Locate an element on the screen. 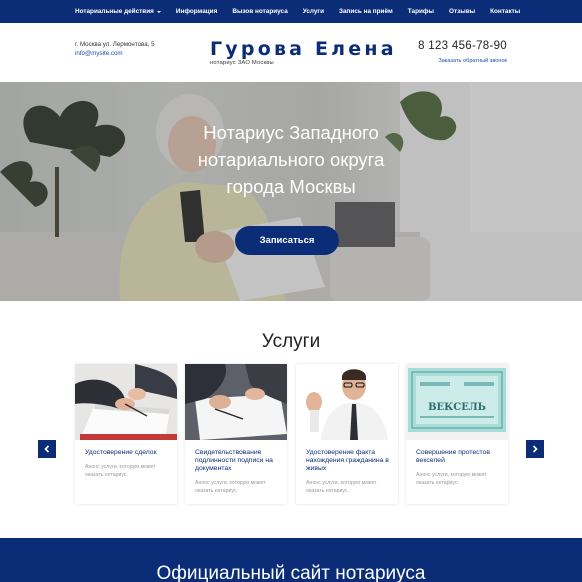 The width and height of the screenshot is (582, 582). nav-item-tariffs: Тарифы is located at coordinates (421, 11).